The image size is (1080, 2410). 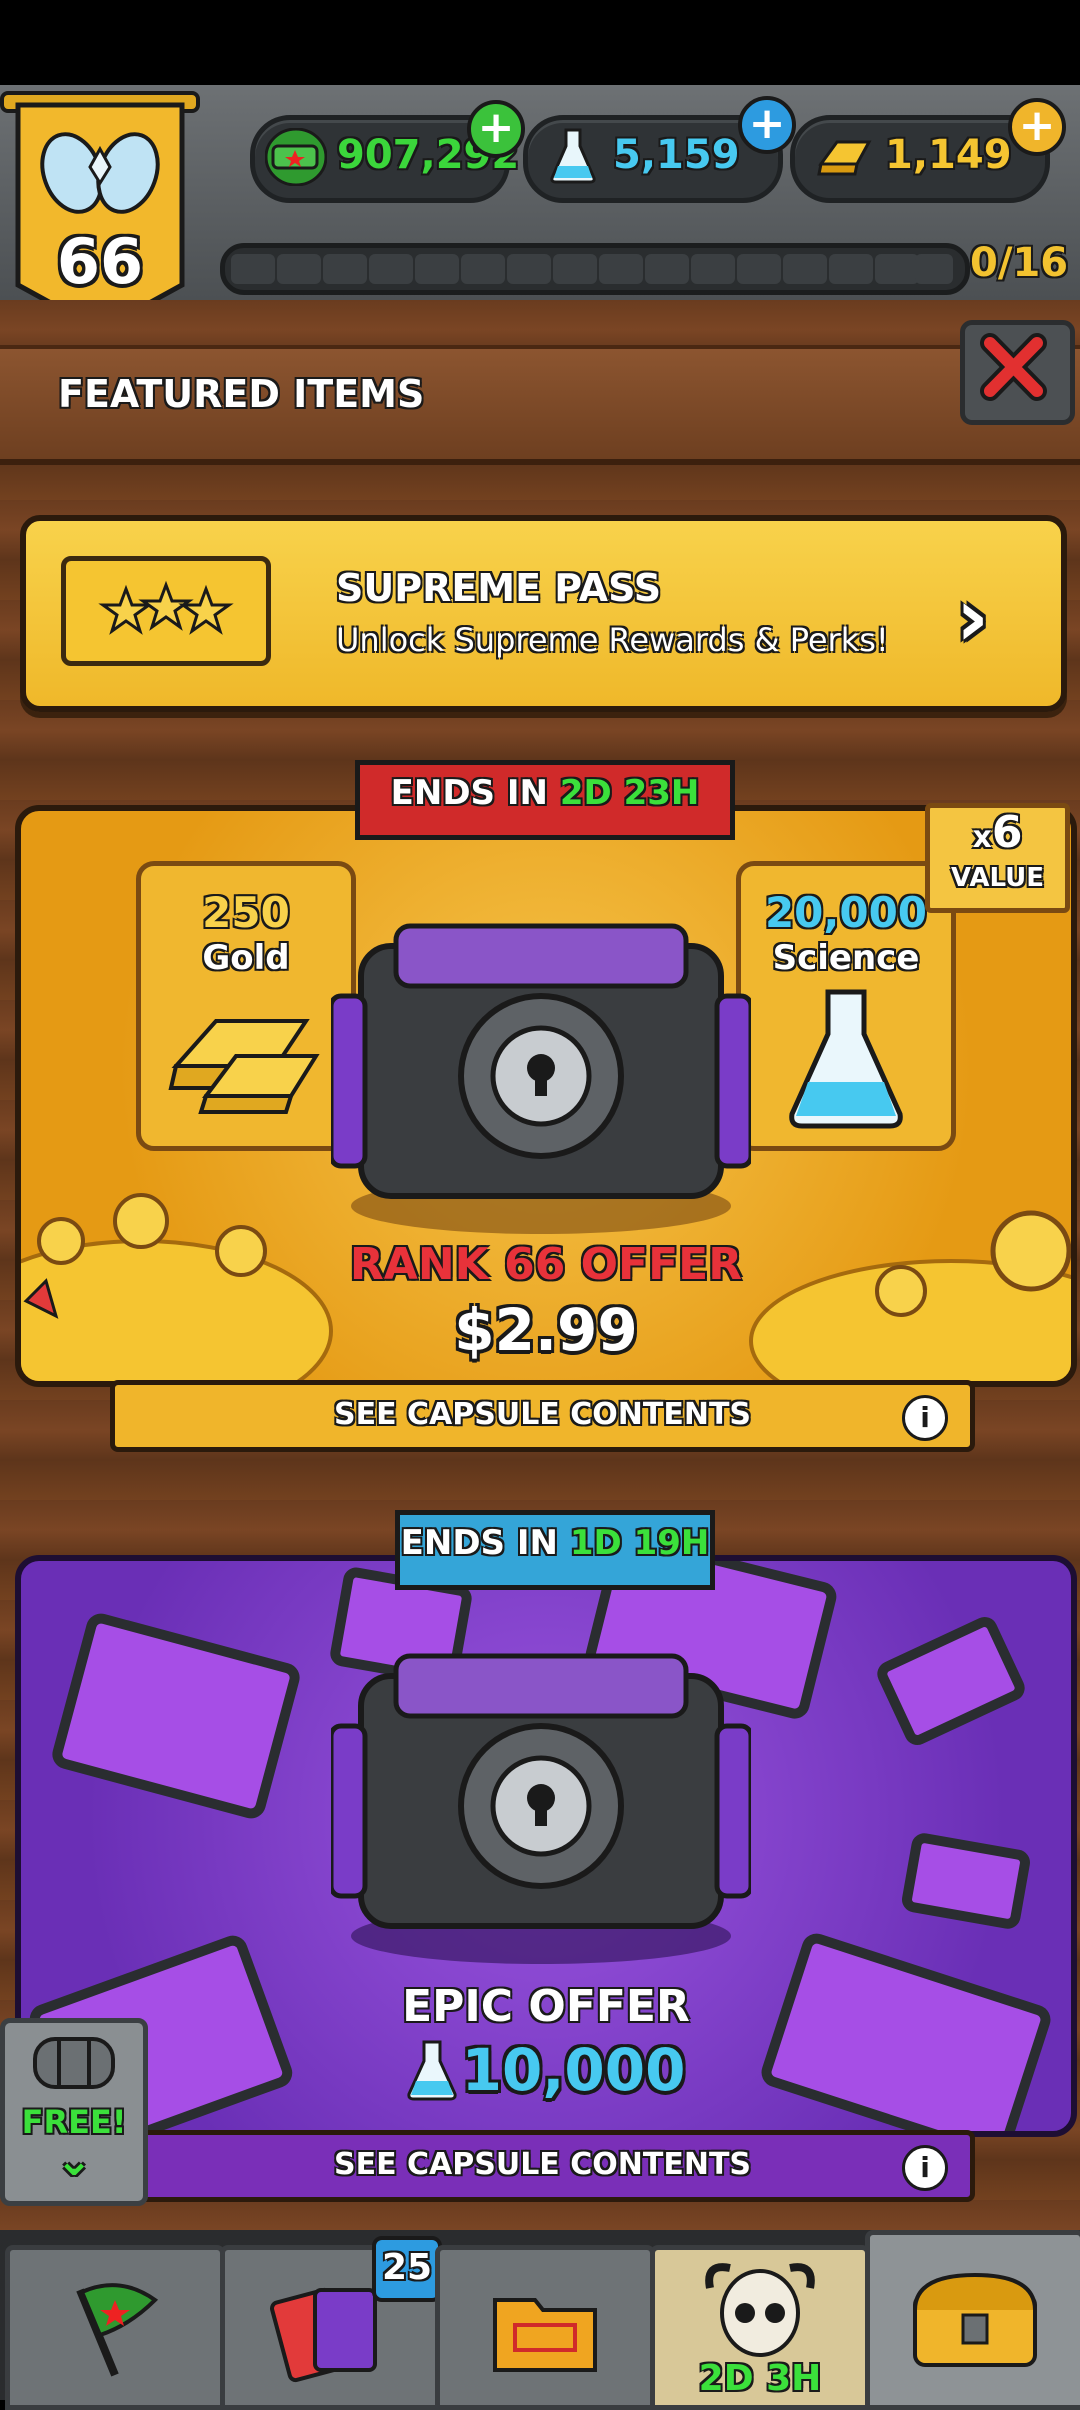 What do you see at coordinates (1013, 367) in the screenshot?
I see `close-icon` at bounding box center [1013, 367].